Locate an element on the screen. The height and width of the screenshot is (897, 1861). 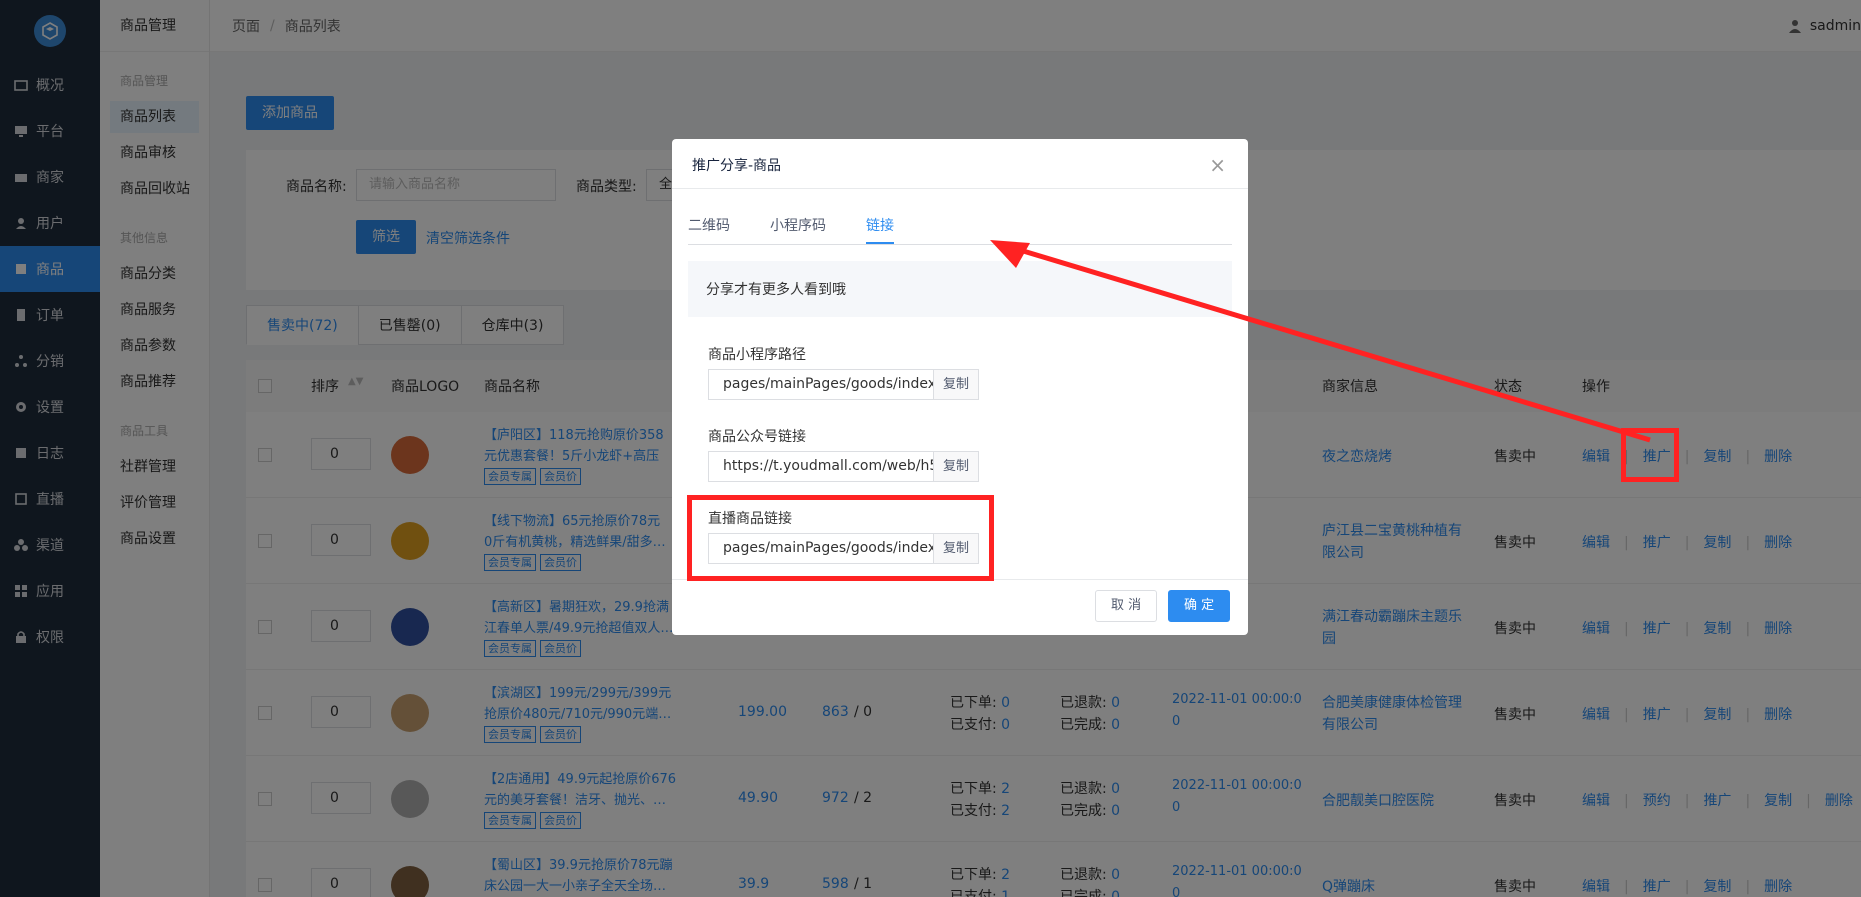
annotation-arrow is located at coordinates (1320, 341).